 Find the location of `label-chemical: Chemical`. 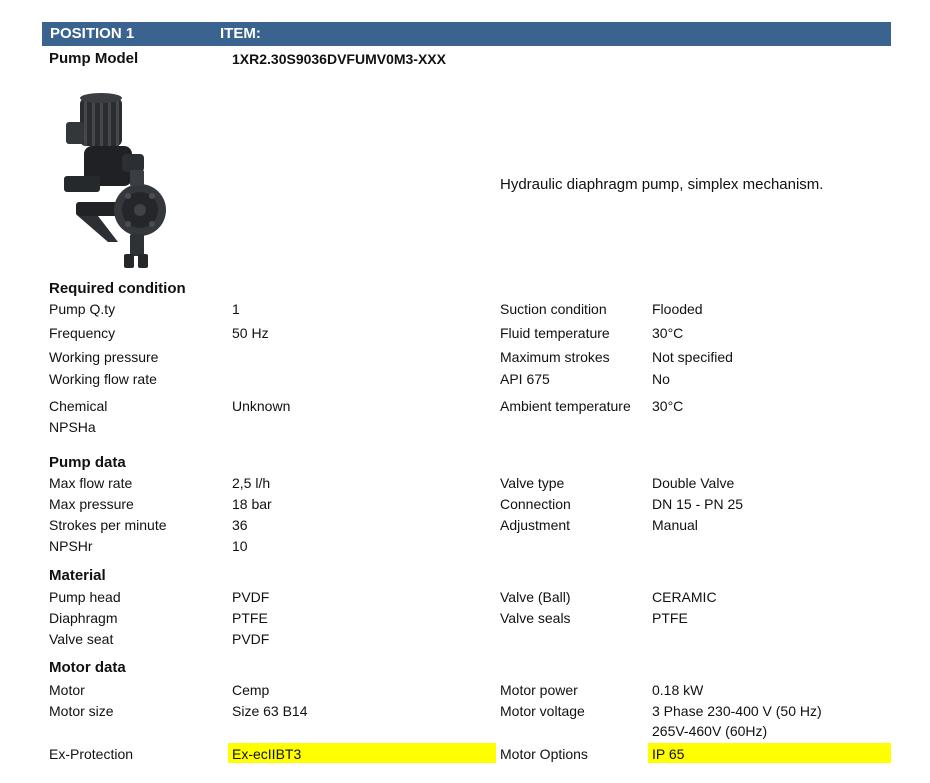

label-chemical: Chemical is located at coordinates (78, 406).